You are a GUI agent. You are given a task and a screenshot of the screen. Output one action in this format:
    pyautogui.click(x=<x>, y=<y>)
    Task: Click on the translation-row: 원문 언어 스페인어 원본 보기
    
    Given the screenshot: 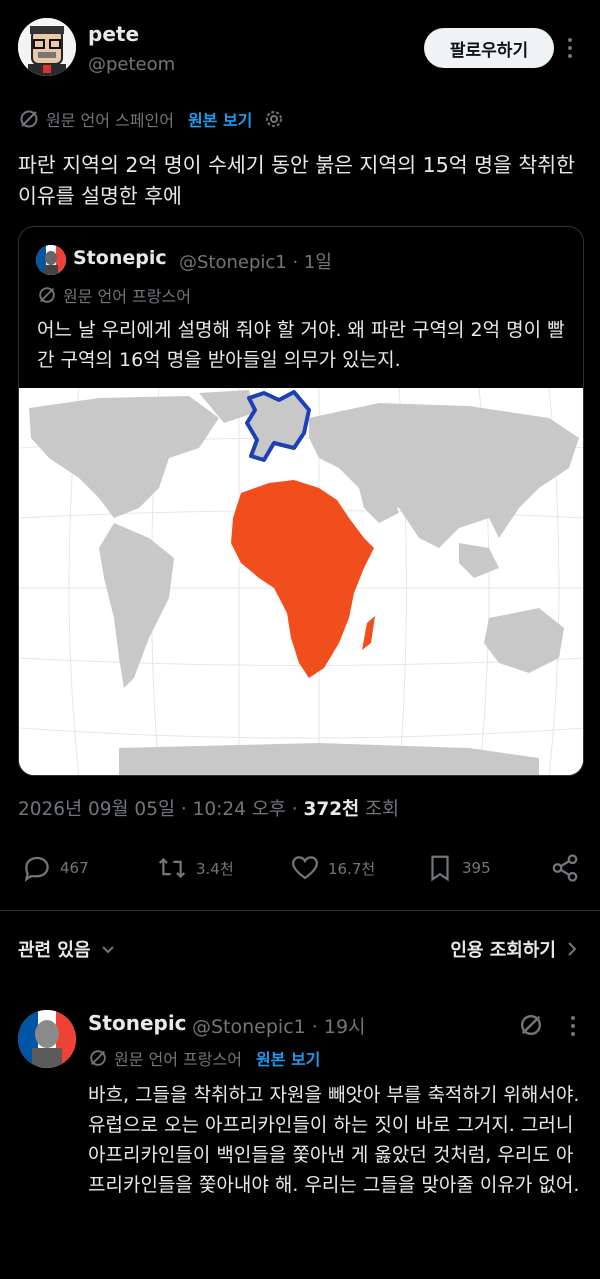 What is the action you would take?
    pyautogui.click(x=151, y=119)
    